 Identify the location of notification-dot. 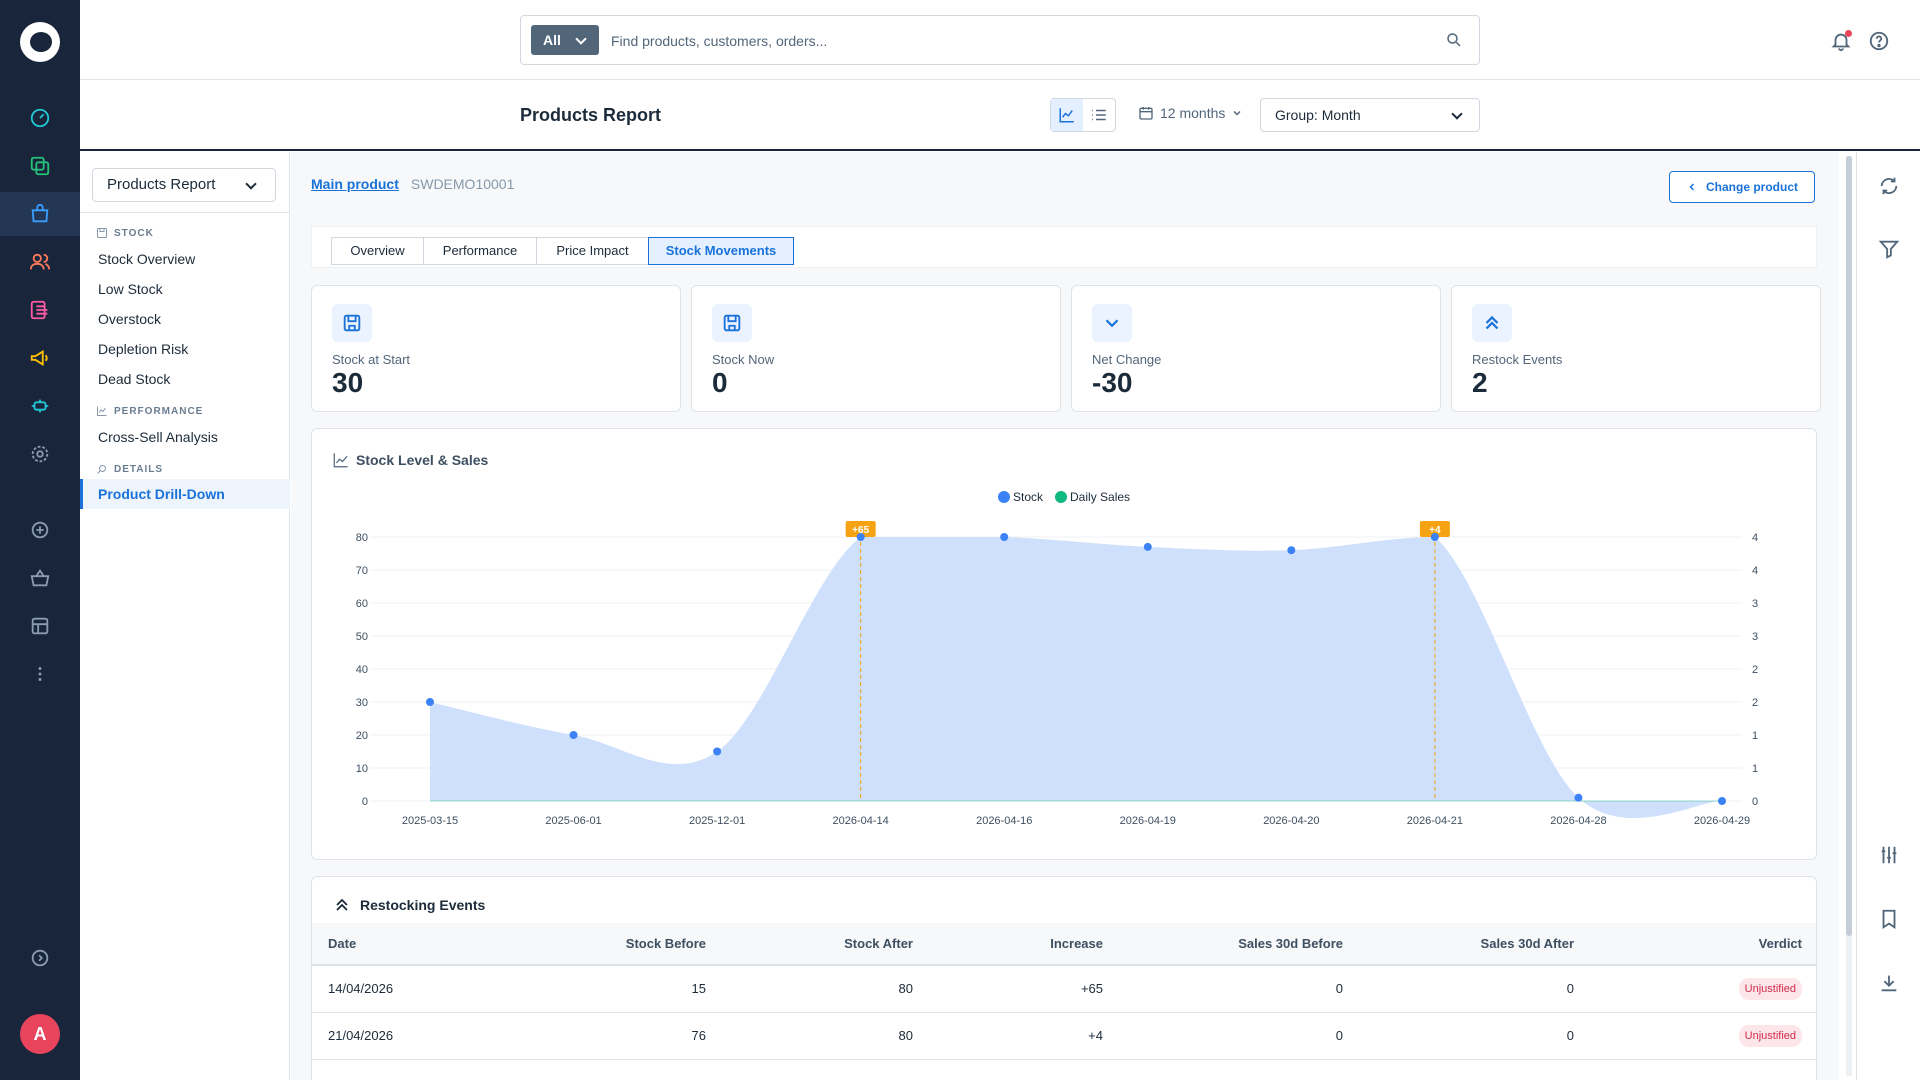
(1848, 33).